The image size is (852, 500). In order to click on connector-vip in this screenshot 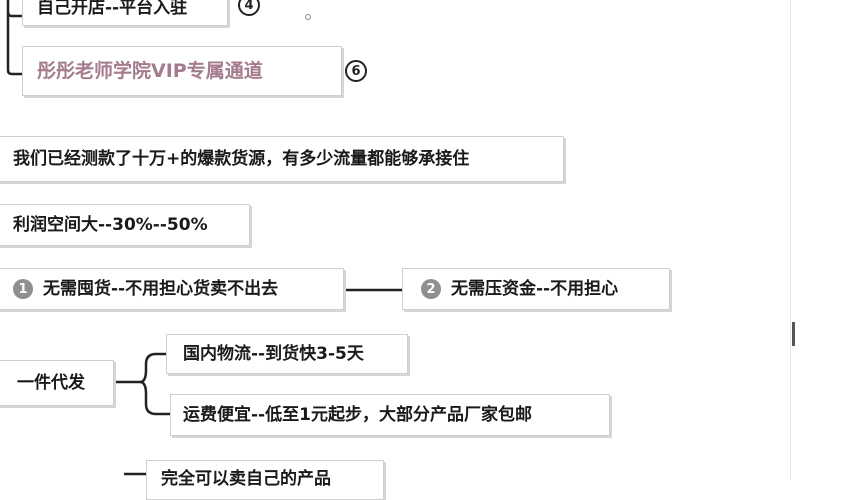, I will do `click(14, 38)`.